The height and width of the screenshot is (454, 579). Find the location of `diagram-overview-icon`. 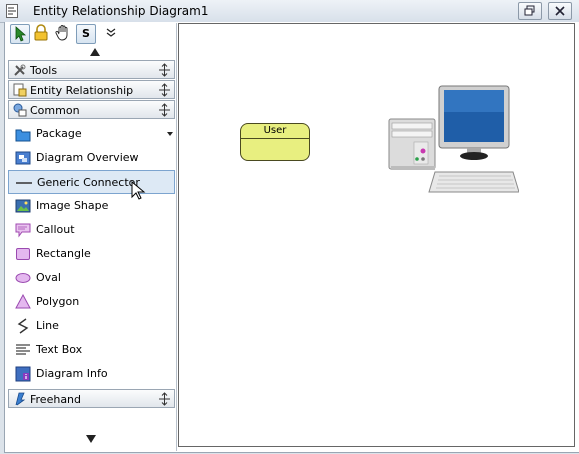

diagram-overview-icon is located at coordinates (23, 158).